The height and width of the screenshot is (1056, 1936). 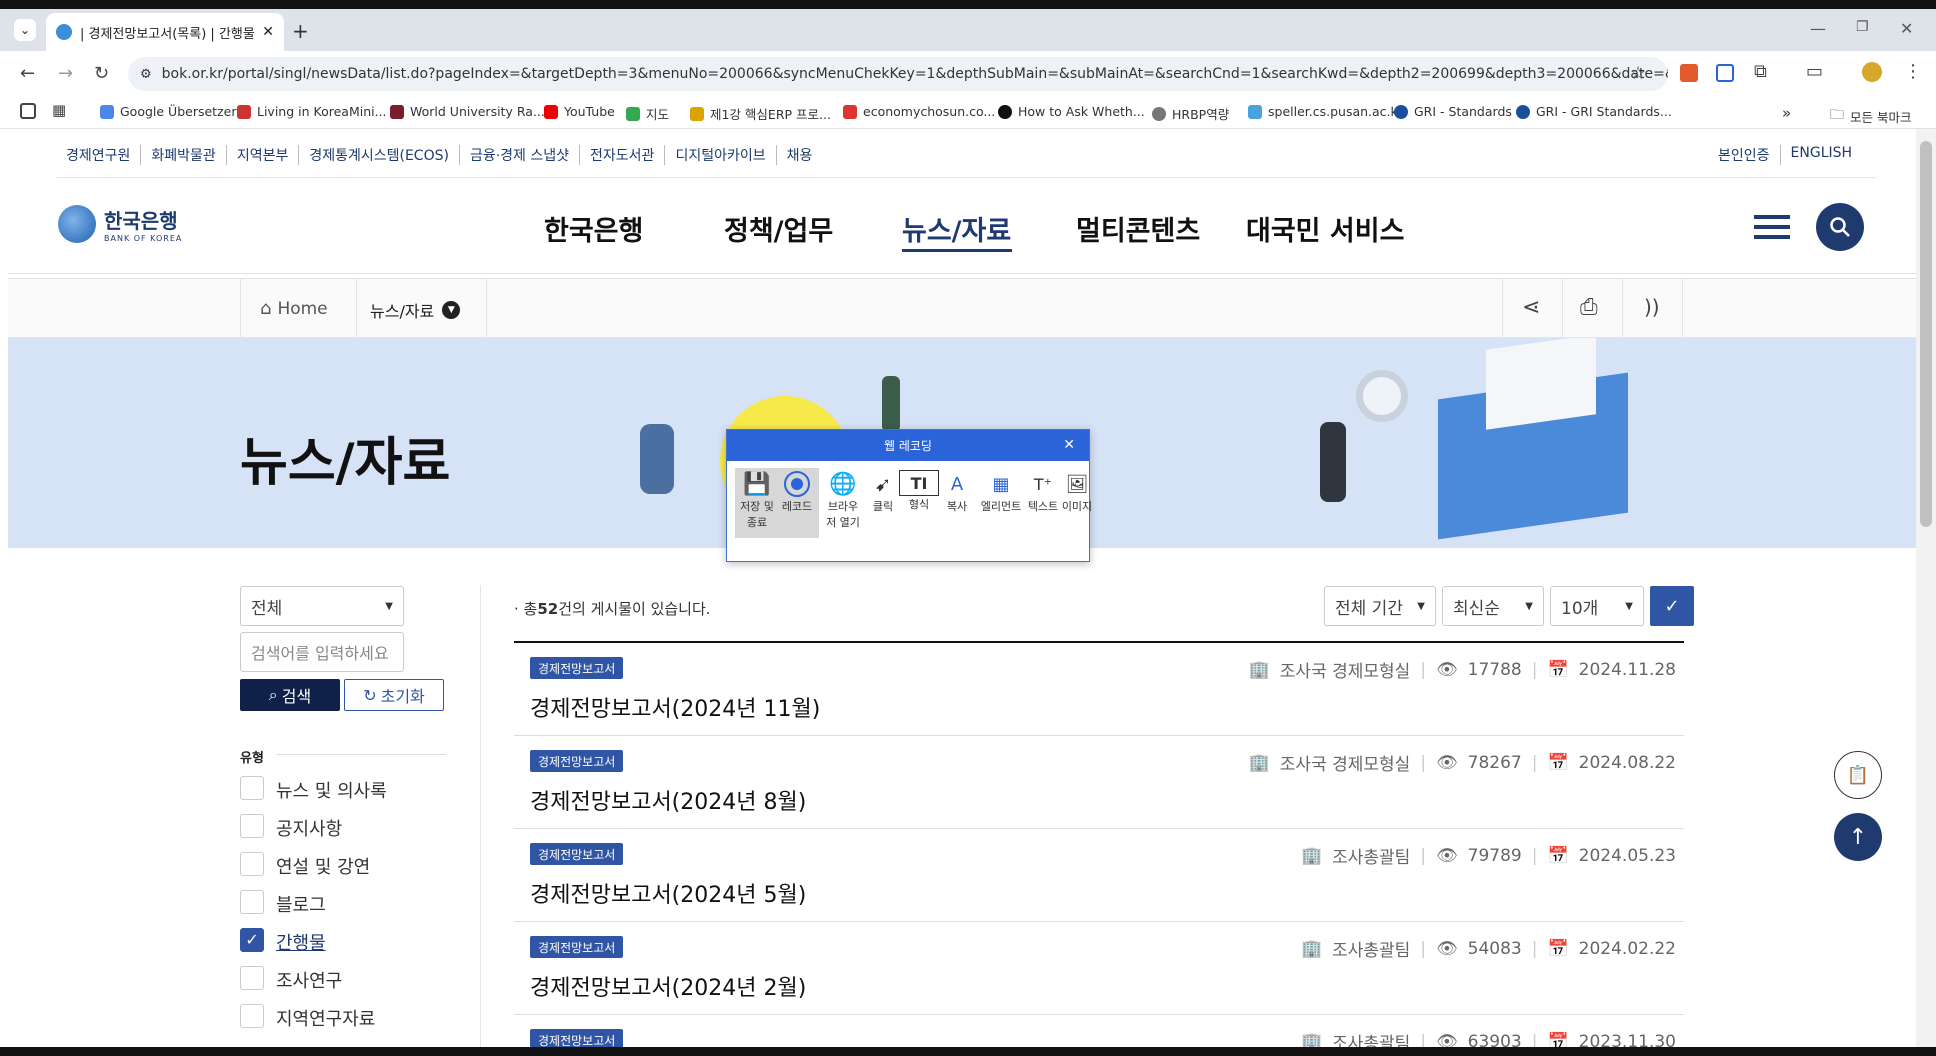 What do you see at coordinates (27, 73) in the screenshot?
I see `back-icon: ←` at bounding box center [27, 73].